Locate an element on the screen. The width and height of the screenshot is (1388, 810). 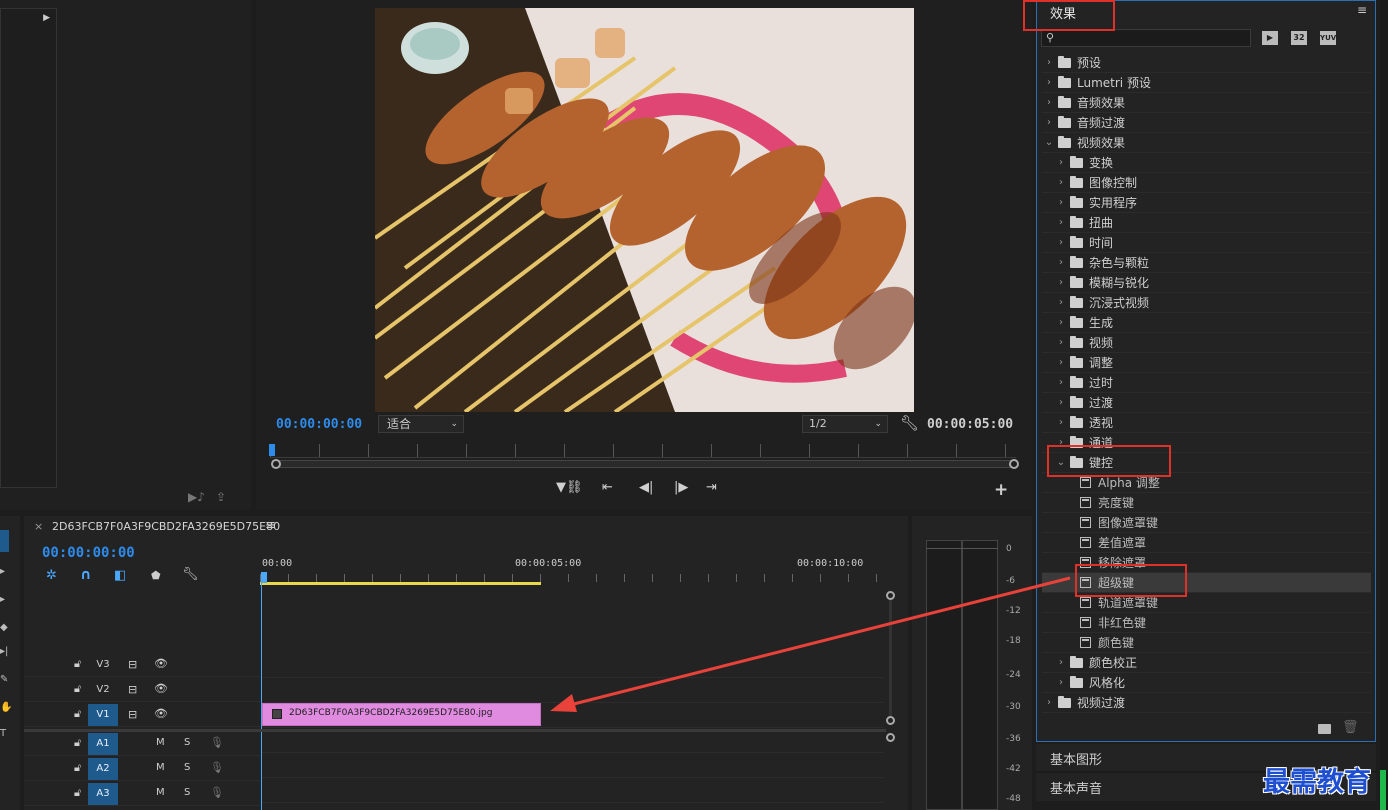
effects-search-input: ⚲ is located at coordinates (1146, 38).